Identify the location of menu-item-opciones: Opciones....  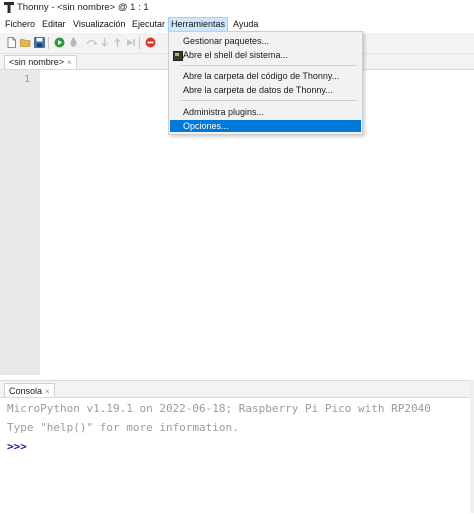
(265, 126).